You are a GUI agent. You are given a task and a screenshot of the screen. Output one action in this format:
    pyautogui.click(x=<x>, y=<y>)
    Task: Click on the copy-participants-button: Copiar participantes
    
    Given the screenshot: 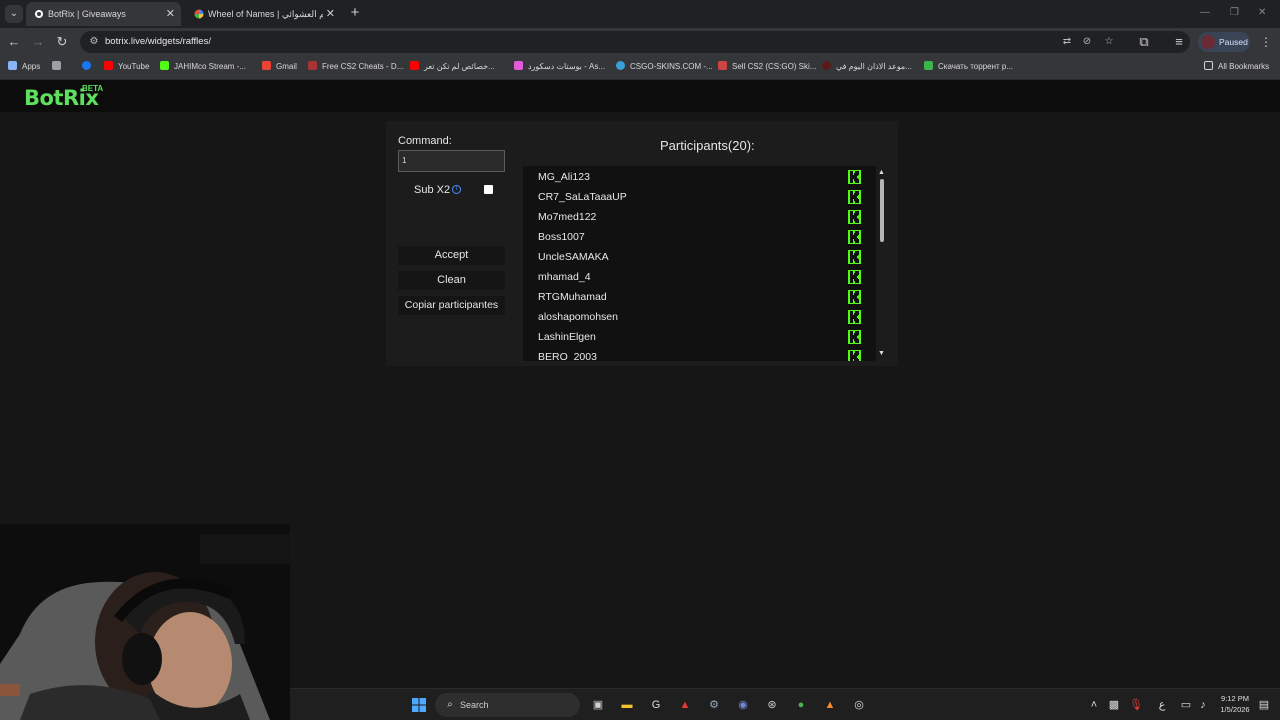 What is the action you would take?
    pyautogui.click(x=451, y=305)
    